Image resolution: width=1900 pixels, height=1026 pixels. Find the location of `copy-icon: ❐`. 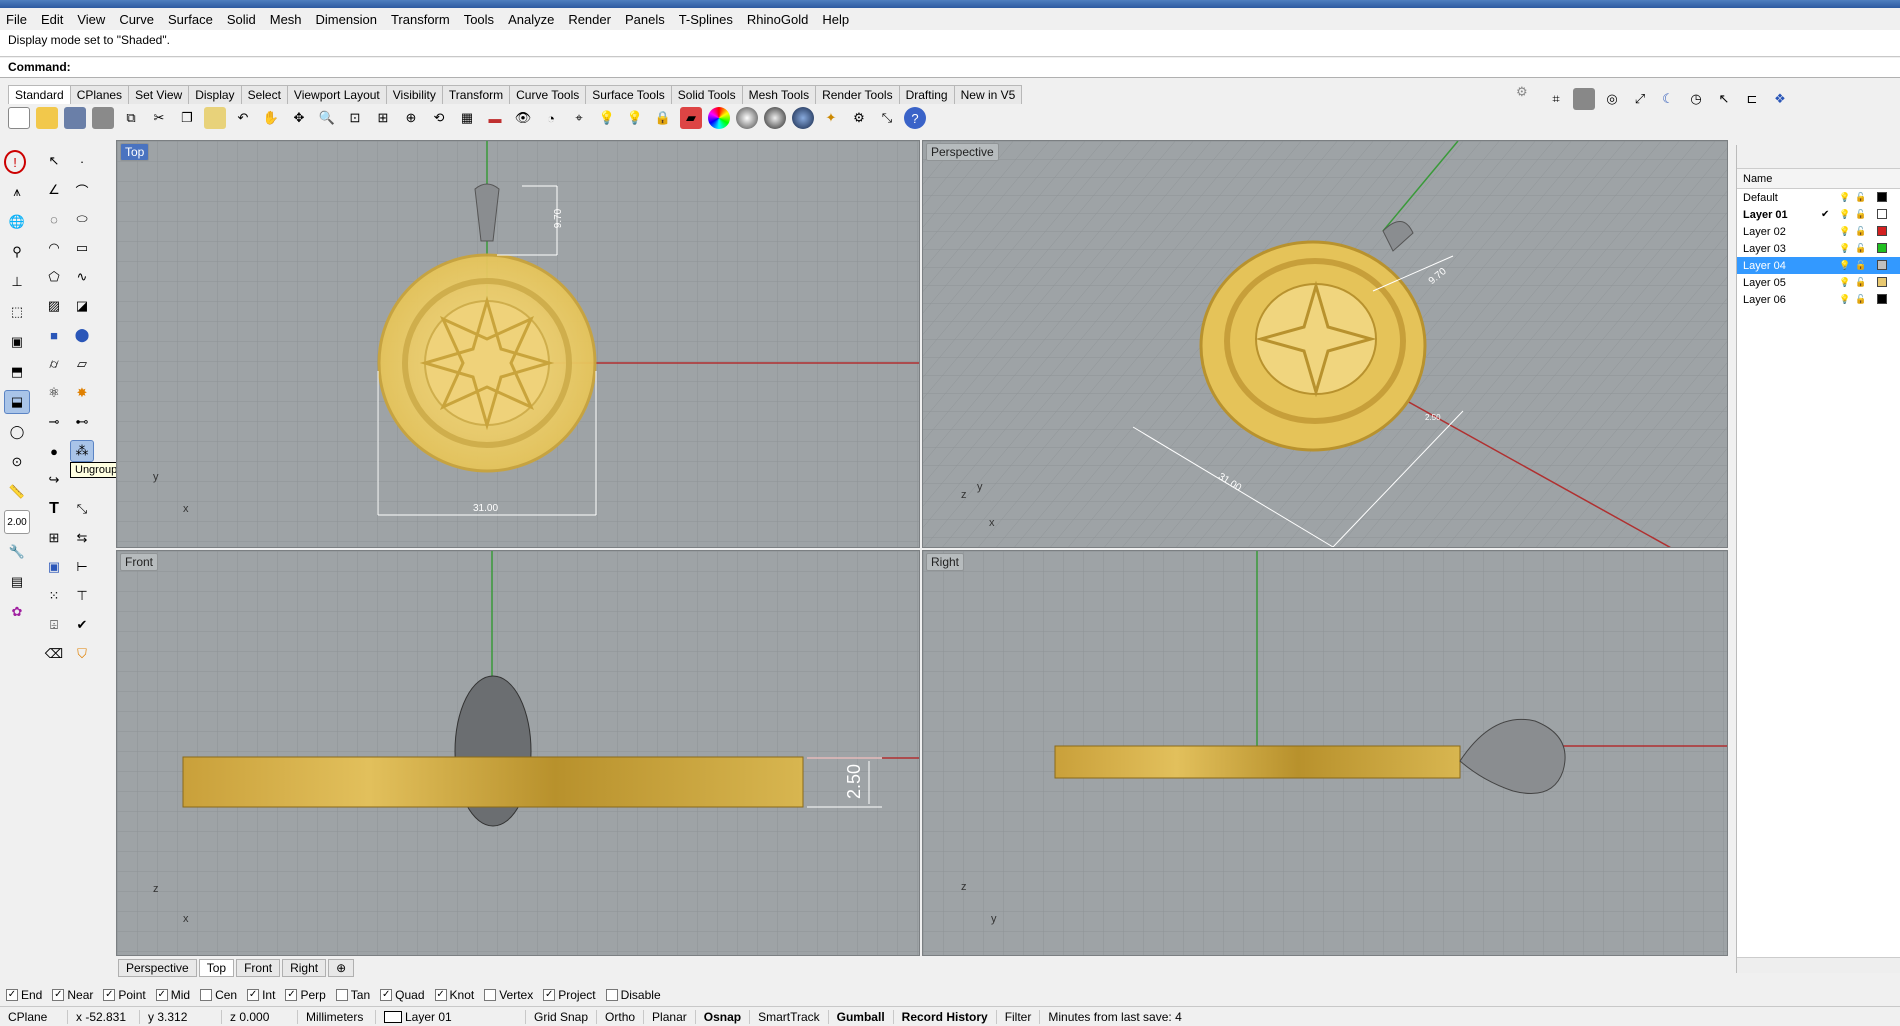

copy-icon: ❐ is located at coordinates (187, 118).